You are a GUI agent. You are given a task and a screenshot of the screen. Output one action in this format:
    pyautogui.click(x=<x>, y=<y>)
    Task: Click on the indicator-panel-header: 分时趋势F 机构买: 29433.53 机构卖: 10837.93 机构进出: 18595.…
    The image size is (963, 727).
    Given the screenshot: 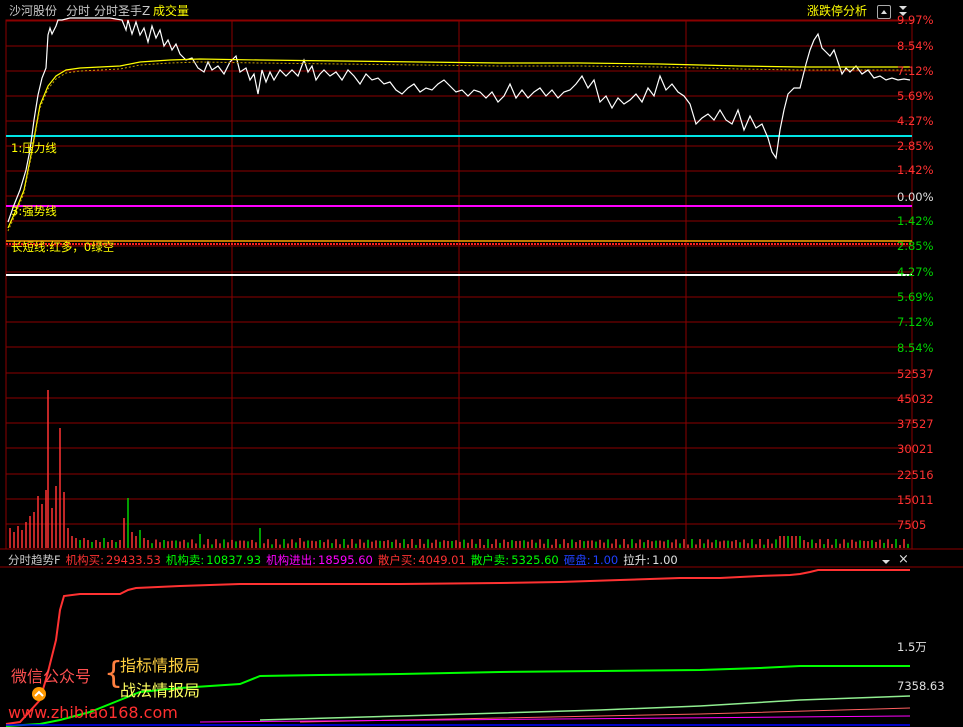 What is the action you would take?
    pyautogui.click(x=345, y=560)
    